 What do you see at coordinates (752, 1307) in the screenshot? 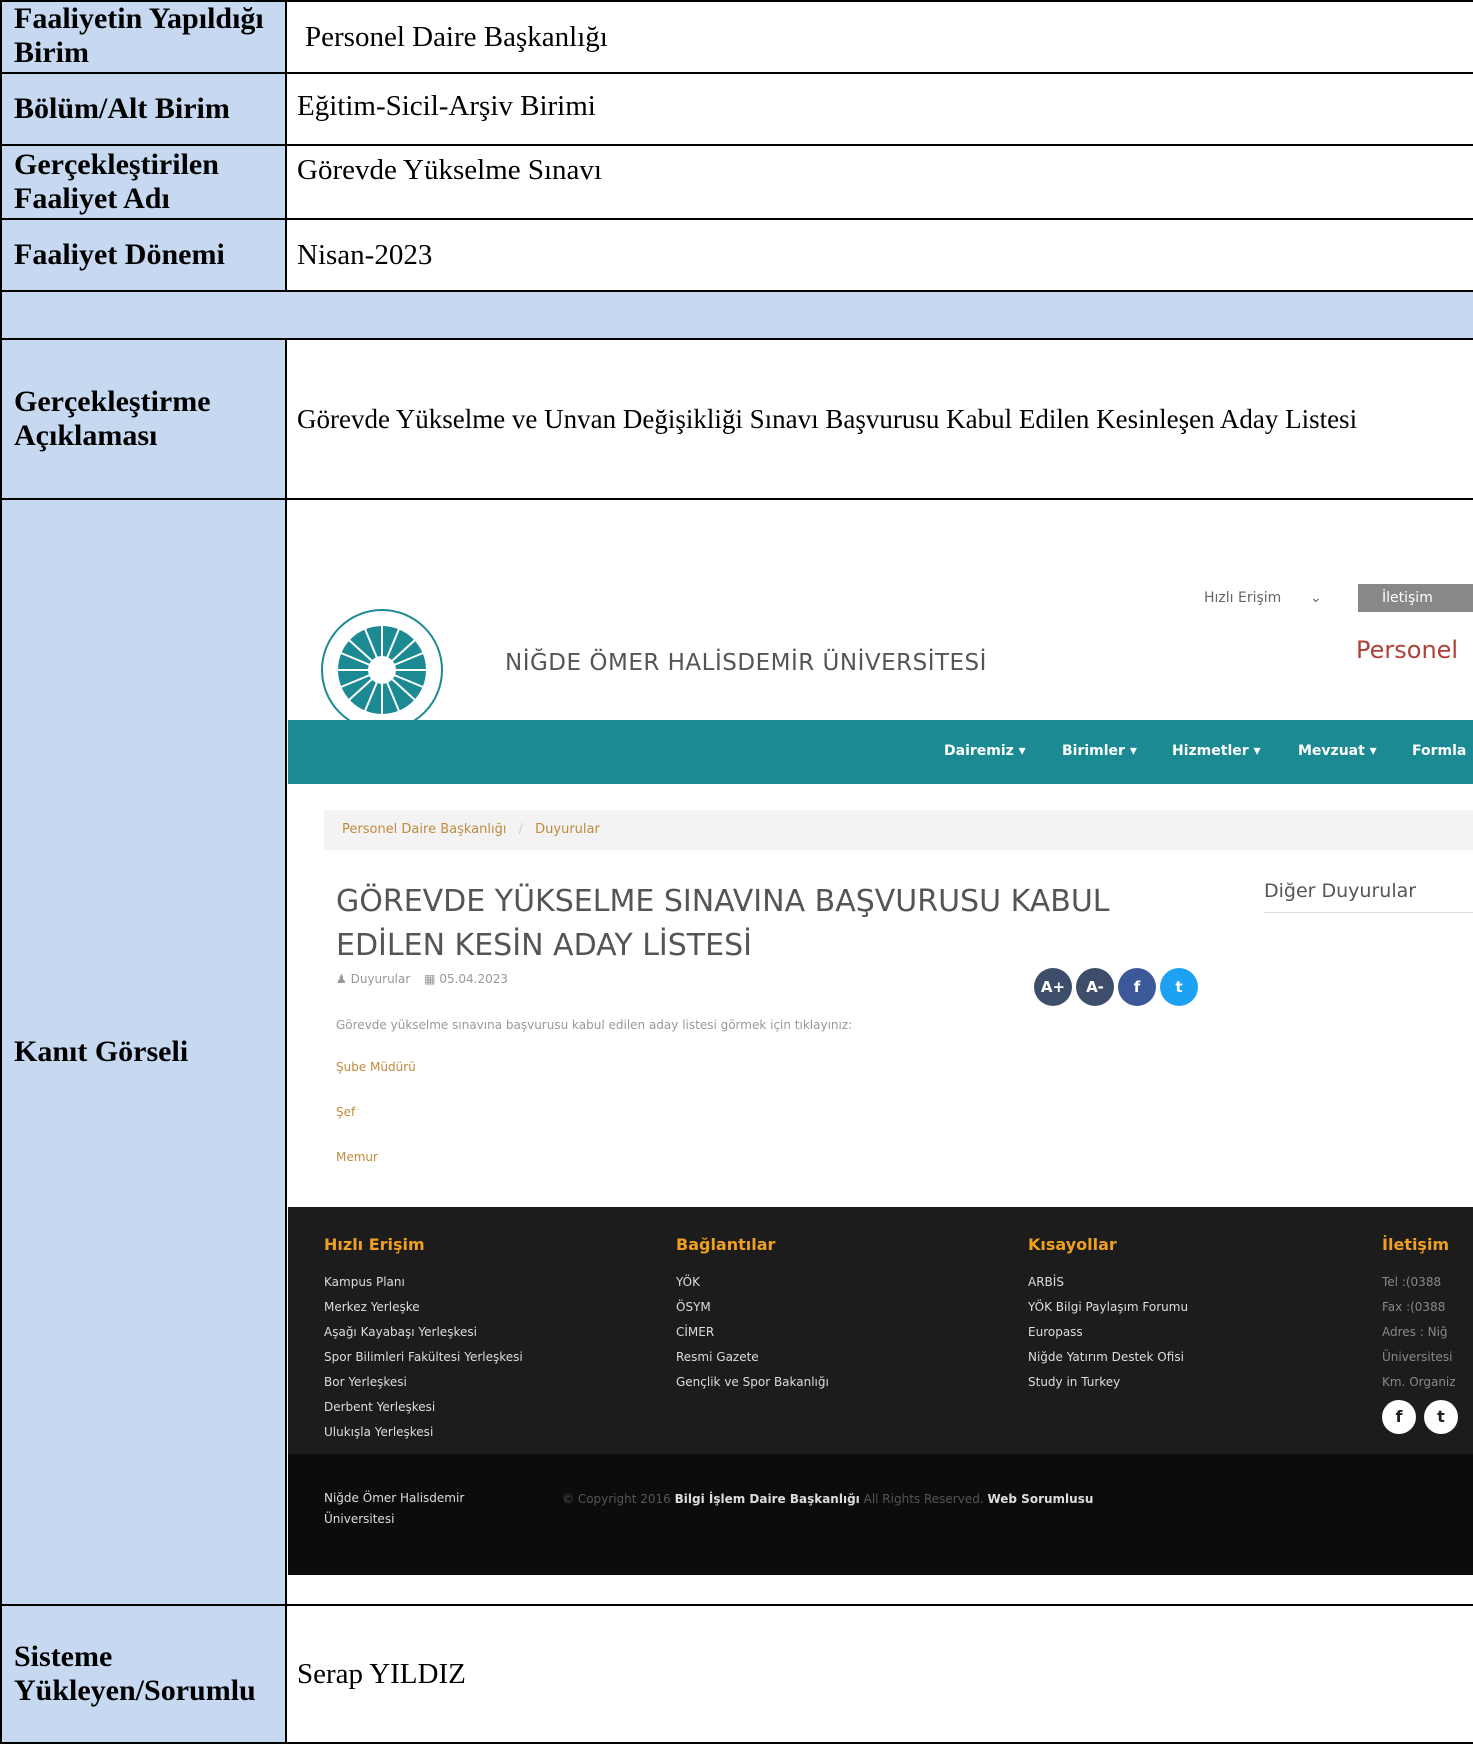
I see `footer-link: ÖSYM` at bounding box center [752, 1307].